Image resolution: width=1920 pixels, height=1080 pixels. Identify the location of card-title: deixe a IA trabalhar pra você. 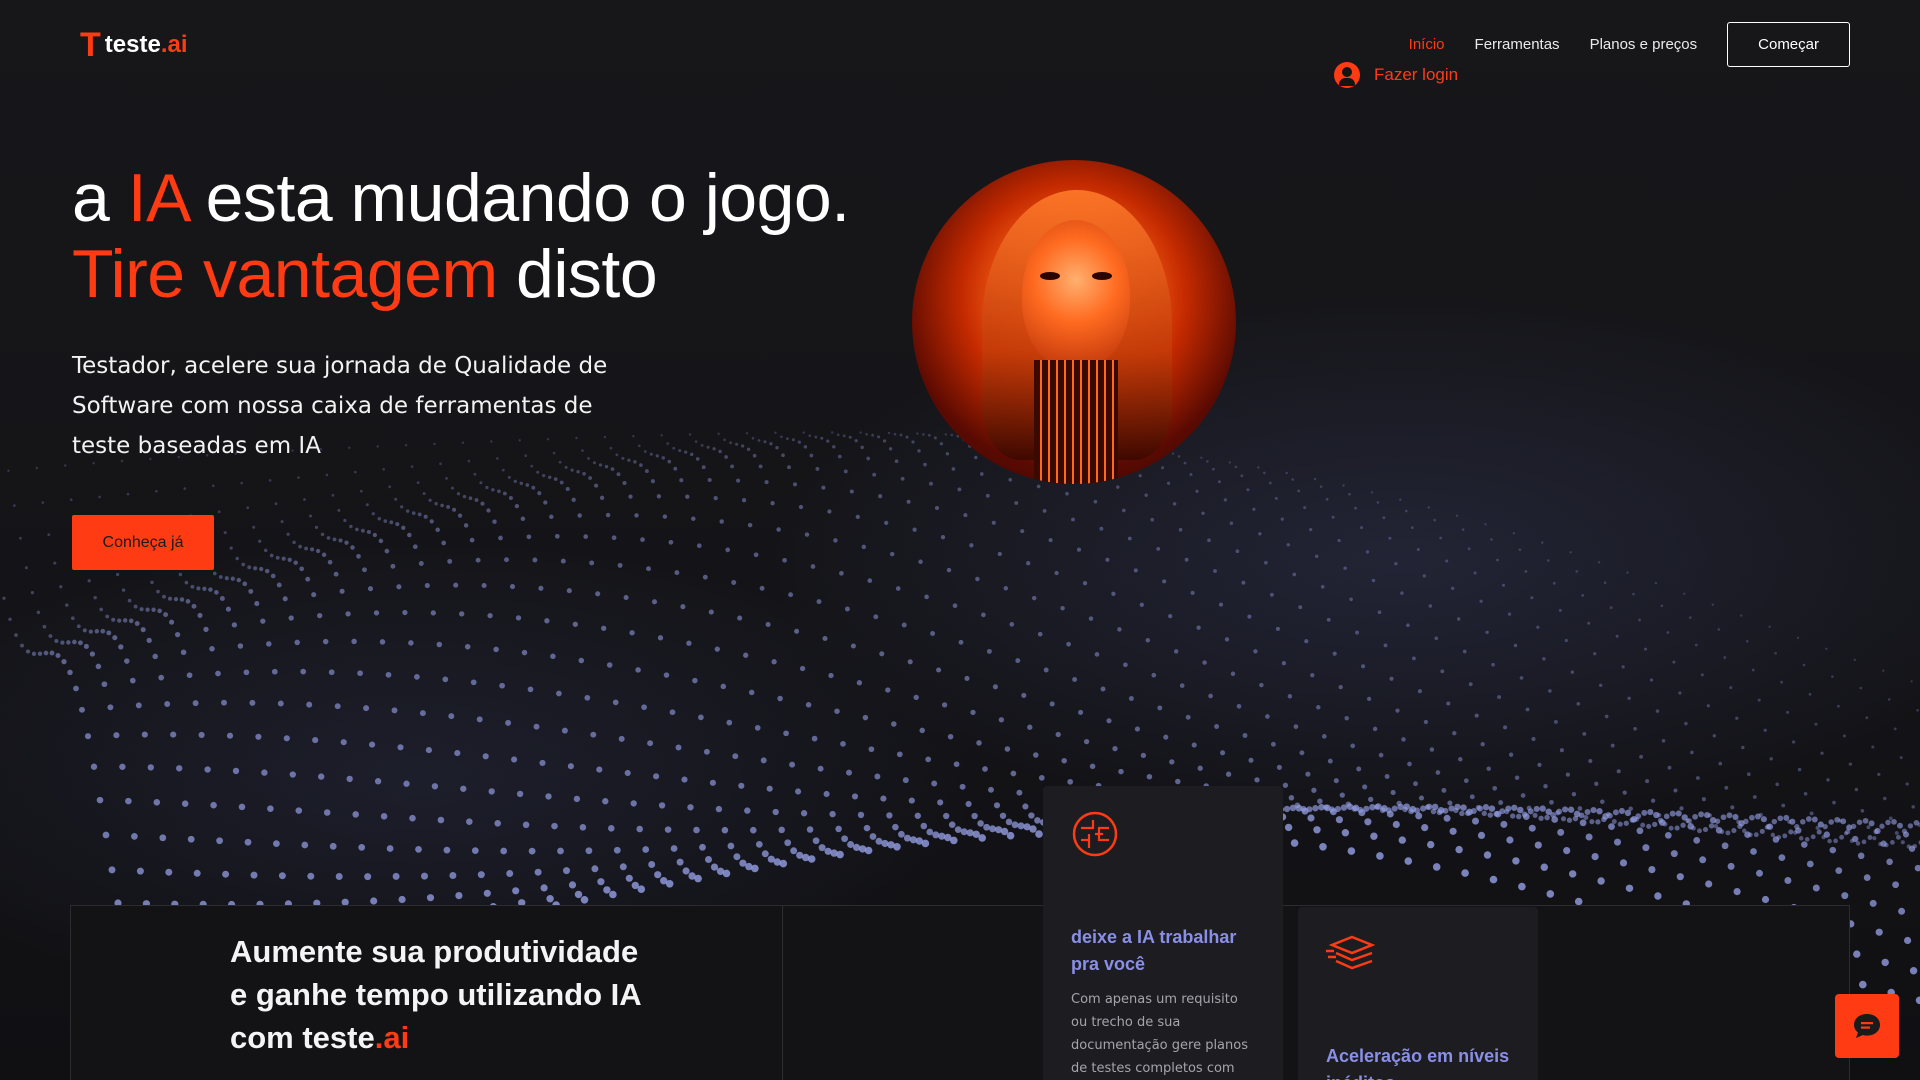
(1154, 950).